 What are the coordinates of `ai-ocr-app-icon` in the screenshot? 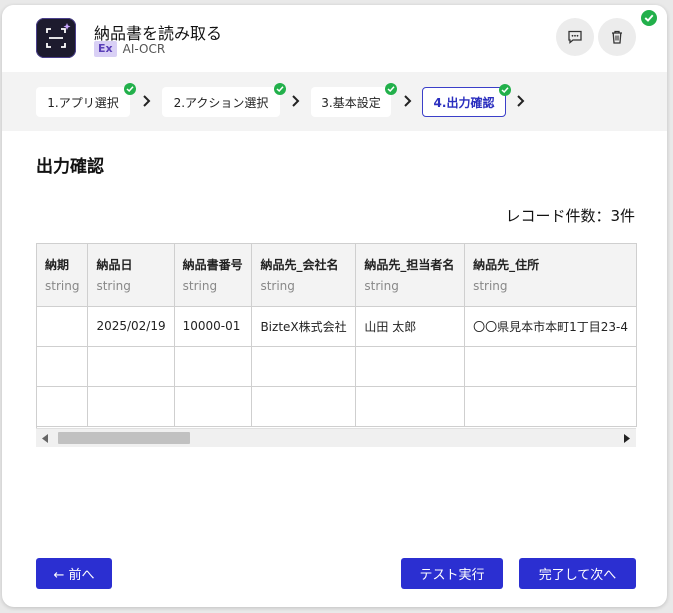 It's located at (56, 38).